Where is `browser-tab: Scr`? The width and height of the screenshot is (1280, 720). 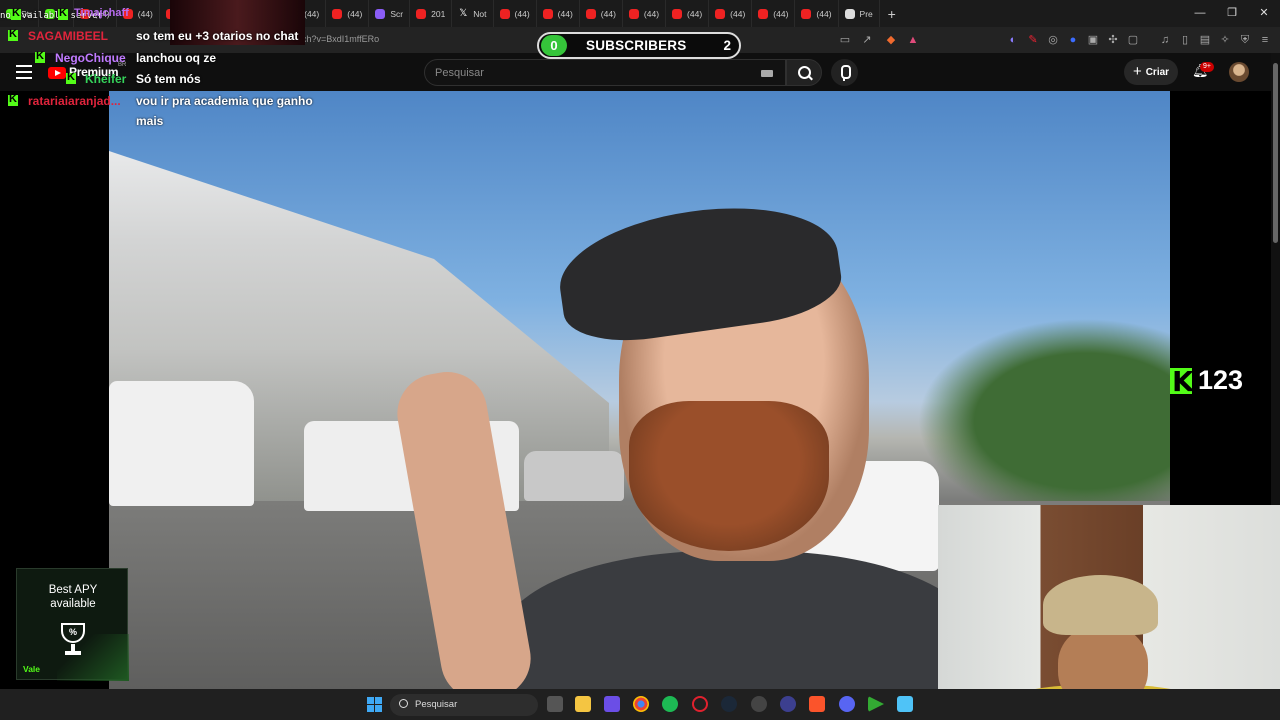 browser-tab: Scr is located at coordinates (390, 13).